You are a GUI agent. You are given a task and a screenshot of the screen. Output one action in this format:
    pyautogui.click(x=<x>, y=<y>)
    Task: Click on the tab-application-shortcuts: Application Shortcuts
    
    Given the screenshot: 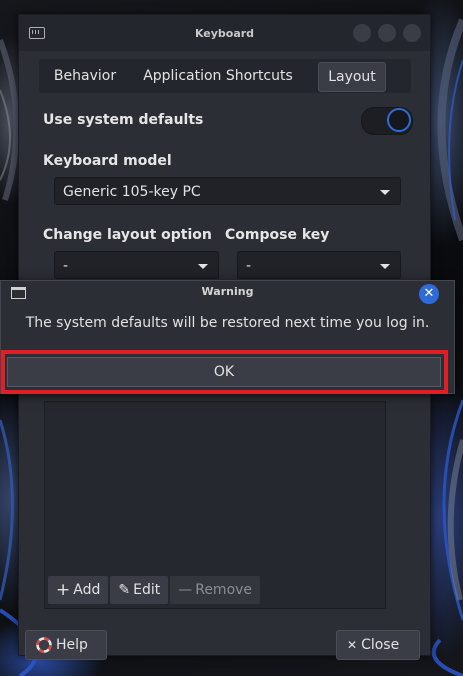 What is the action you would take?
    pyautogui.click(x=218, y=76)
    